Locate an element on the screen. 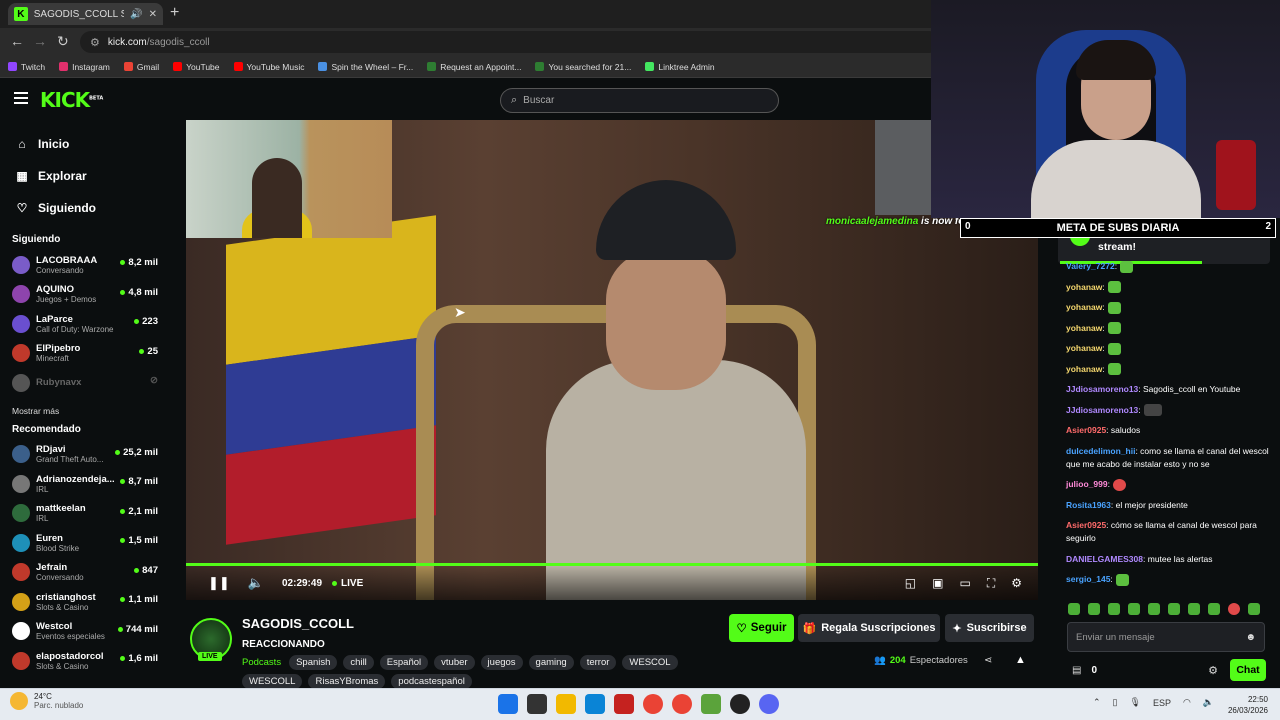  weather-widget: 24°C Parc. nublado is located at coordinates (46, 701).